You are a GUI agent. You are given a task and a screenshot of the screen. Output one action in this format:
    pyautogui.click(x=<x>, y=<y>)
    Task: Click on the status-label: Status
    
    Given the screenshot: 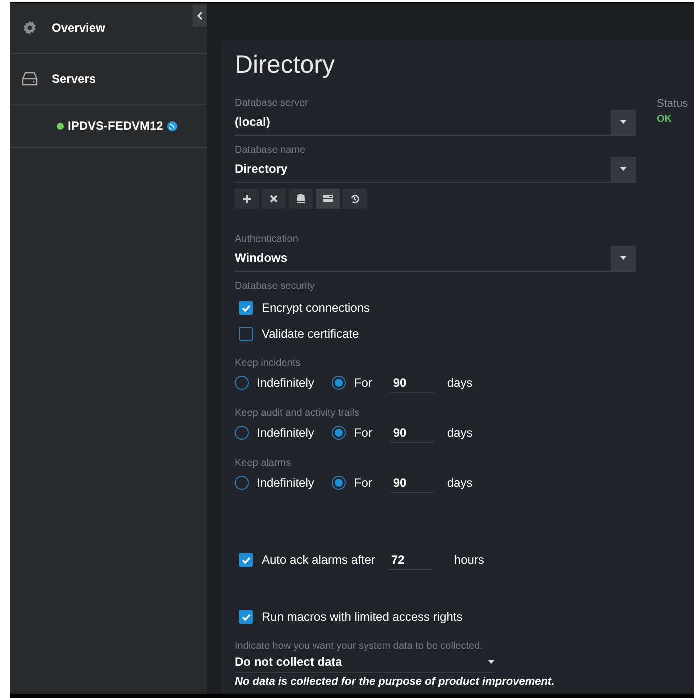 What is the action you would take?
    pyautogui.click(x=672, y=104)
    